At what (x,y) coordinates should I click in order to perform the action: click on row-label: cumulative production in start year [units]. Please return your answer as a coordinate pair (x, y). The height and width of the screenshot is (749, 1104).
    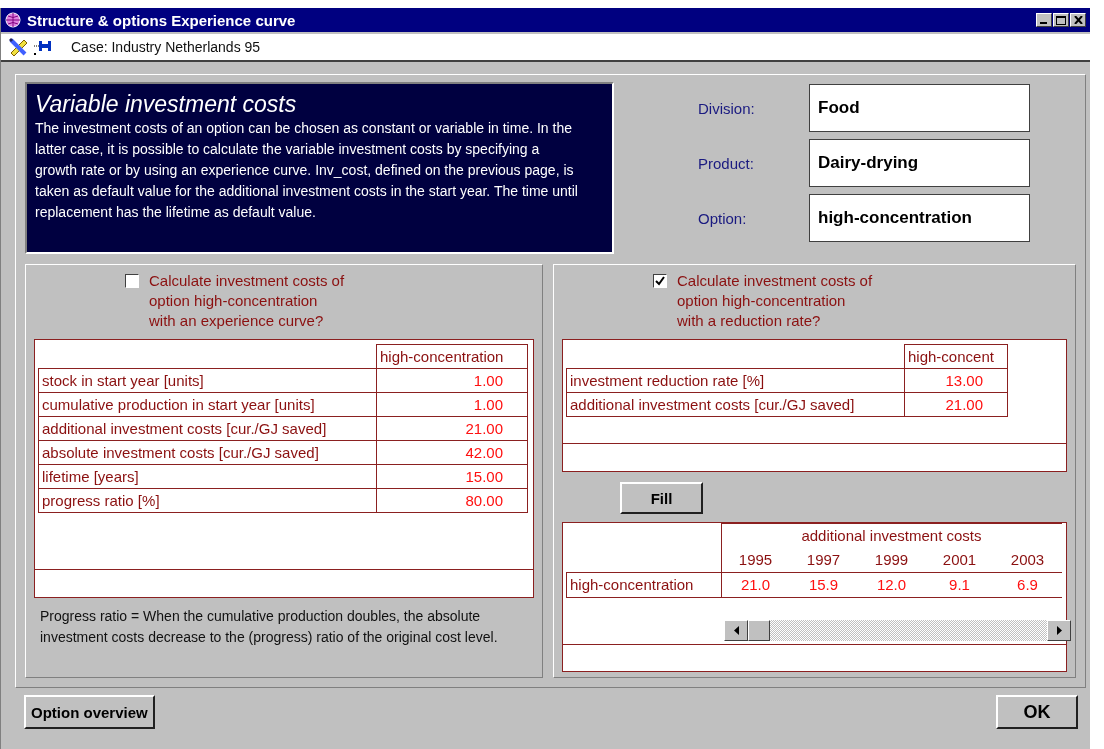
    Looking at the image, I should click on (207, 404).